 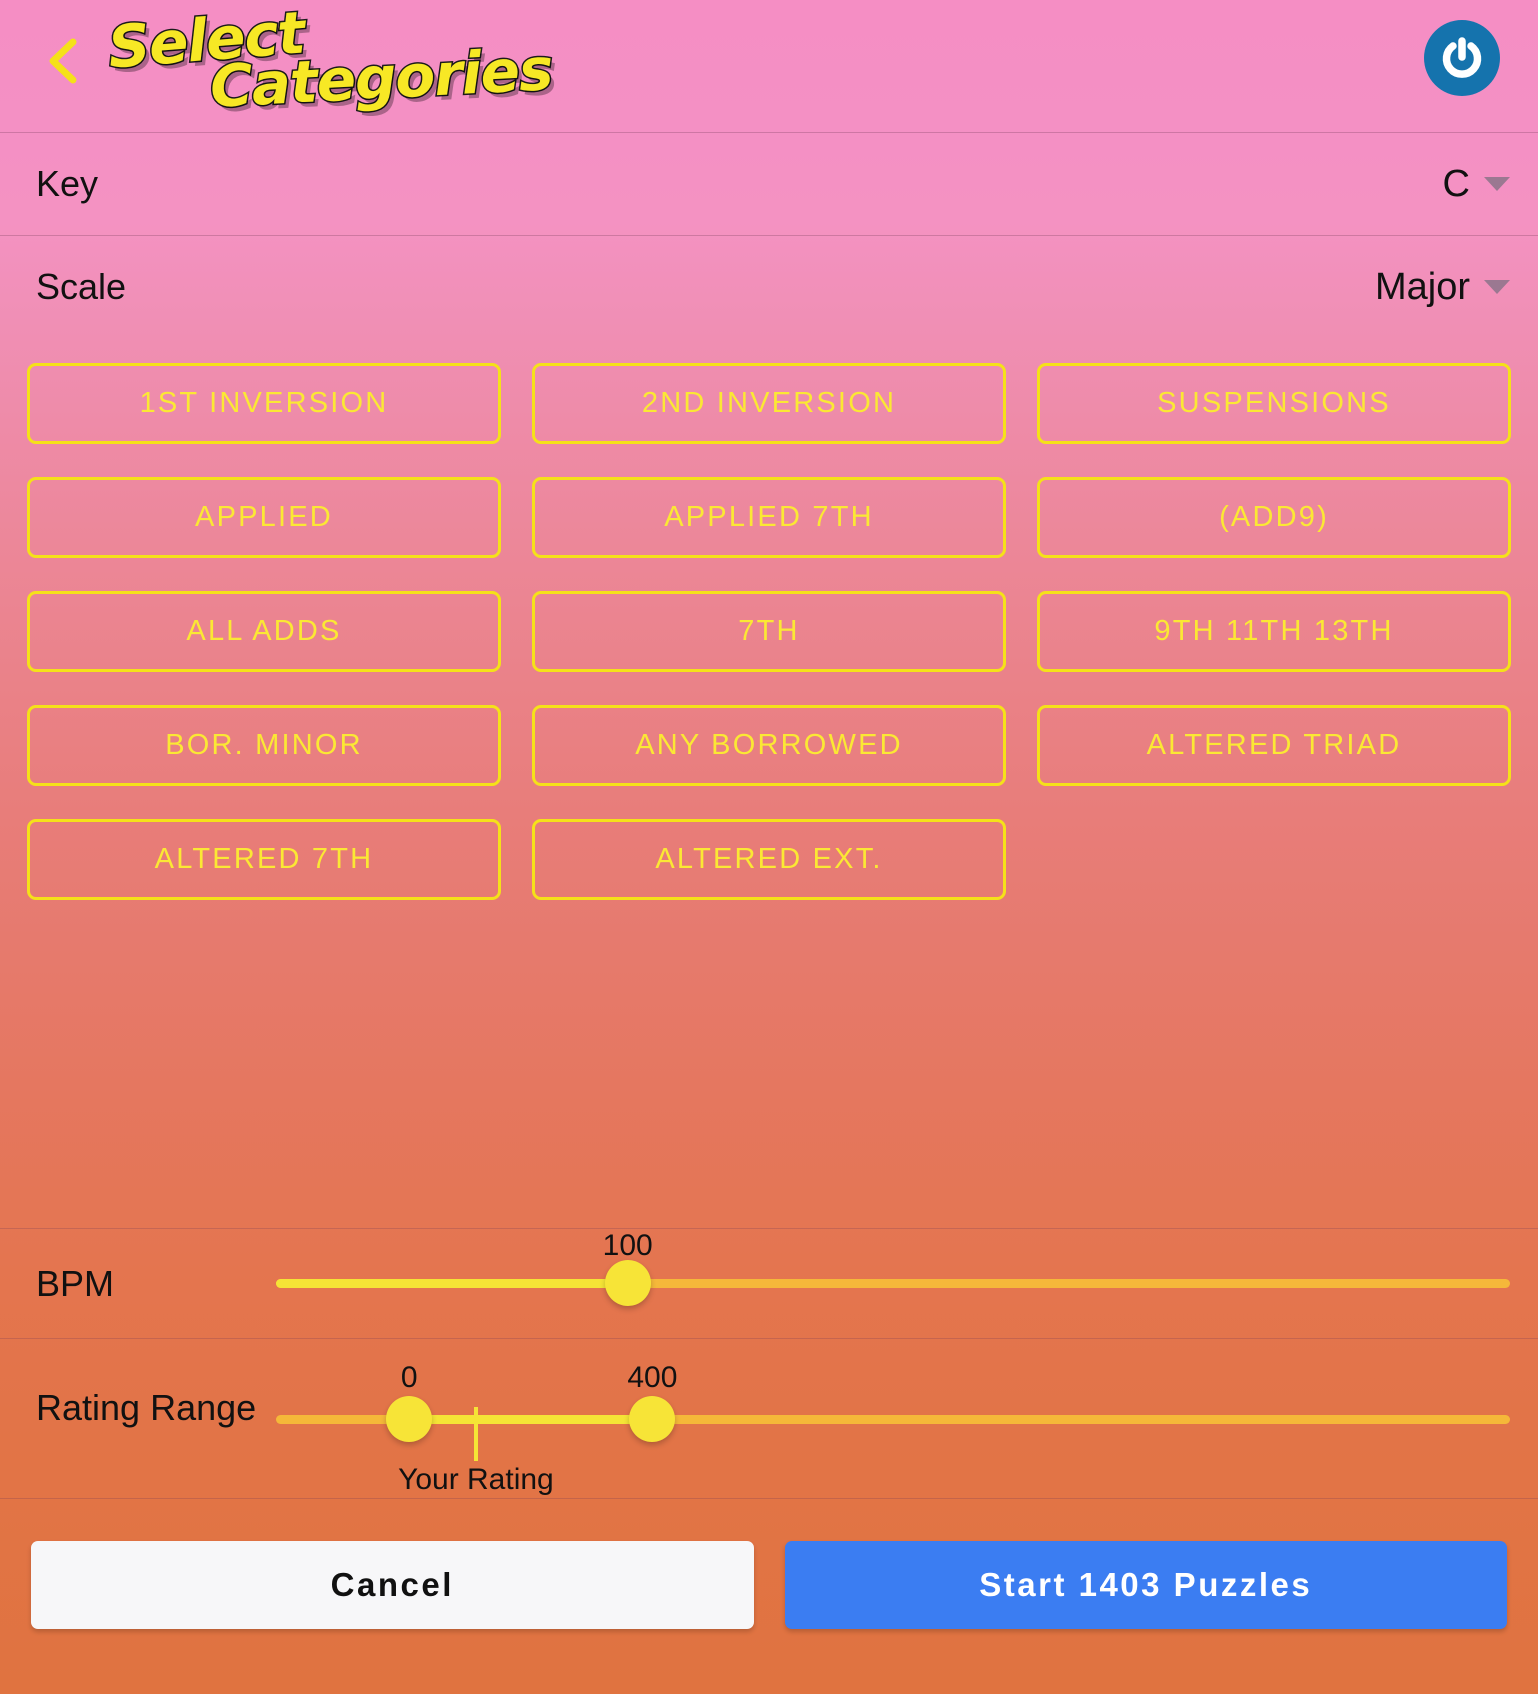 I want to click on power-button, so click(x=1462, y=58).